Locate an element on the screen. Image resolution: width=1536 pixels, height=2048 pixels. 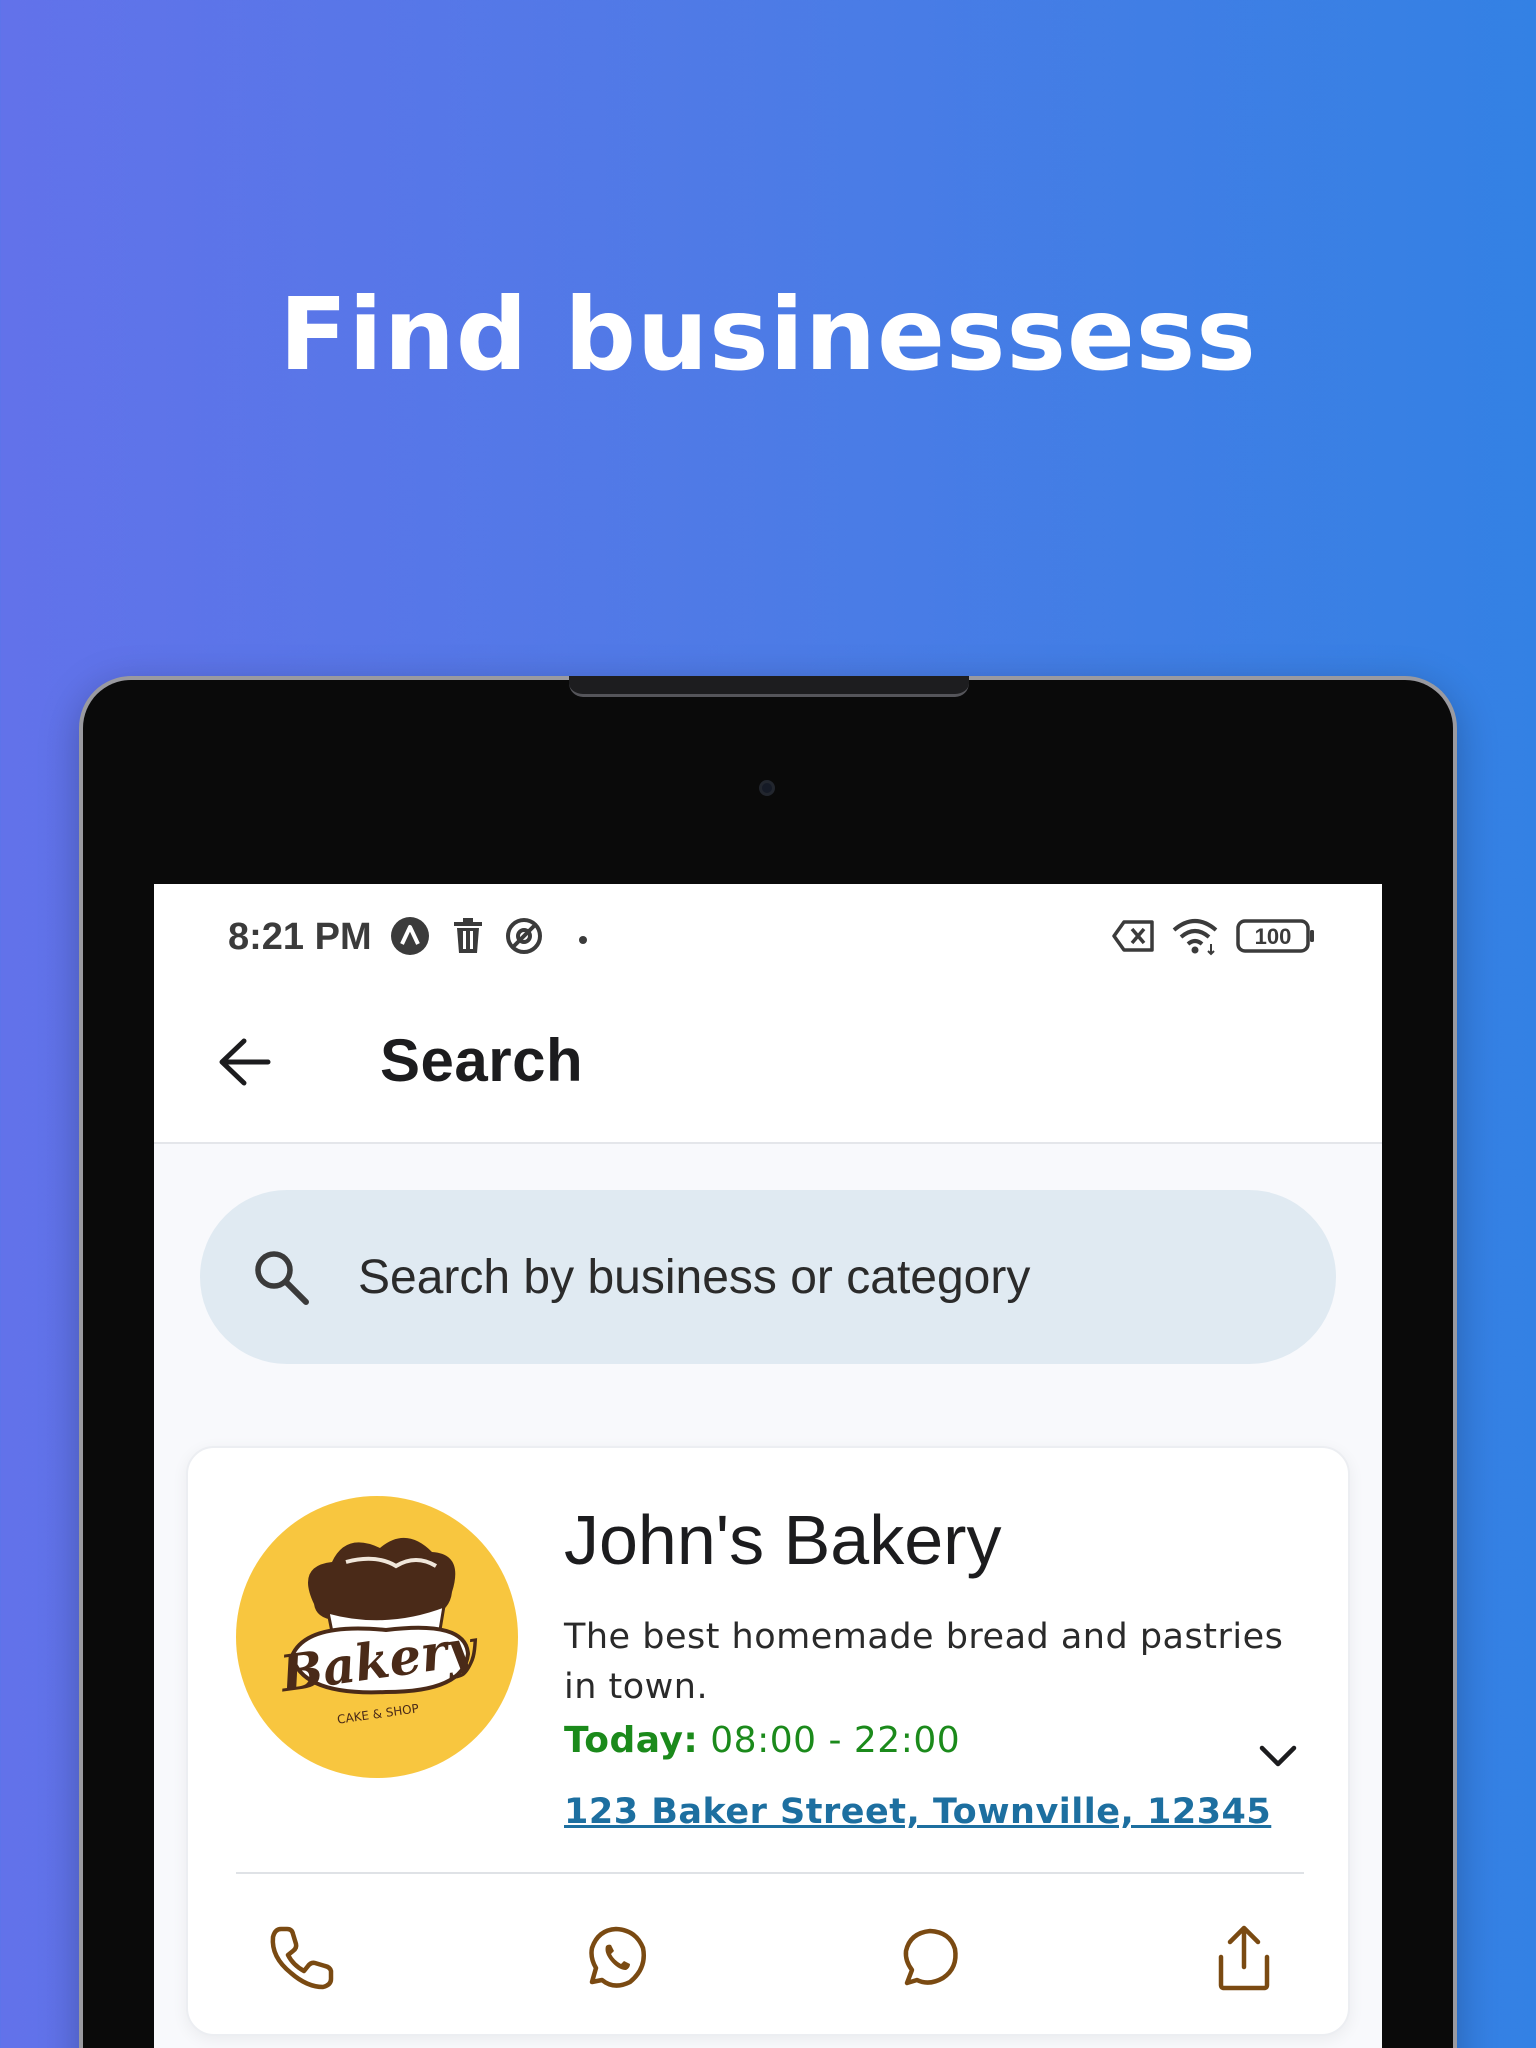
camera-icon is located at coordinates (767, 788).